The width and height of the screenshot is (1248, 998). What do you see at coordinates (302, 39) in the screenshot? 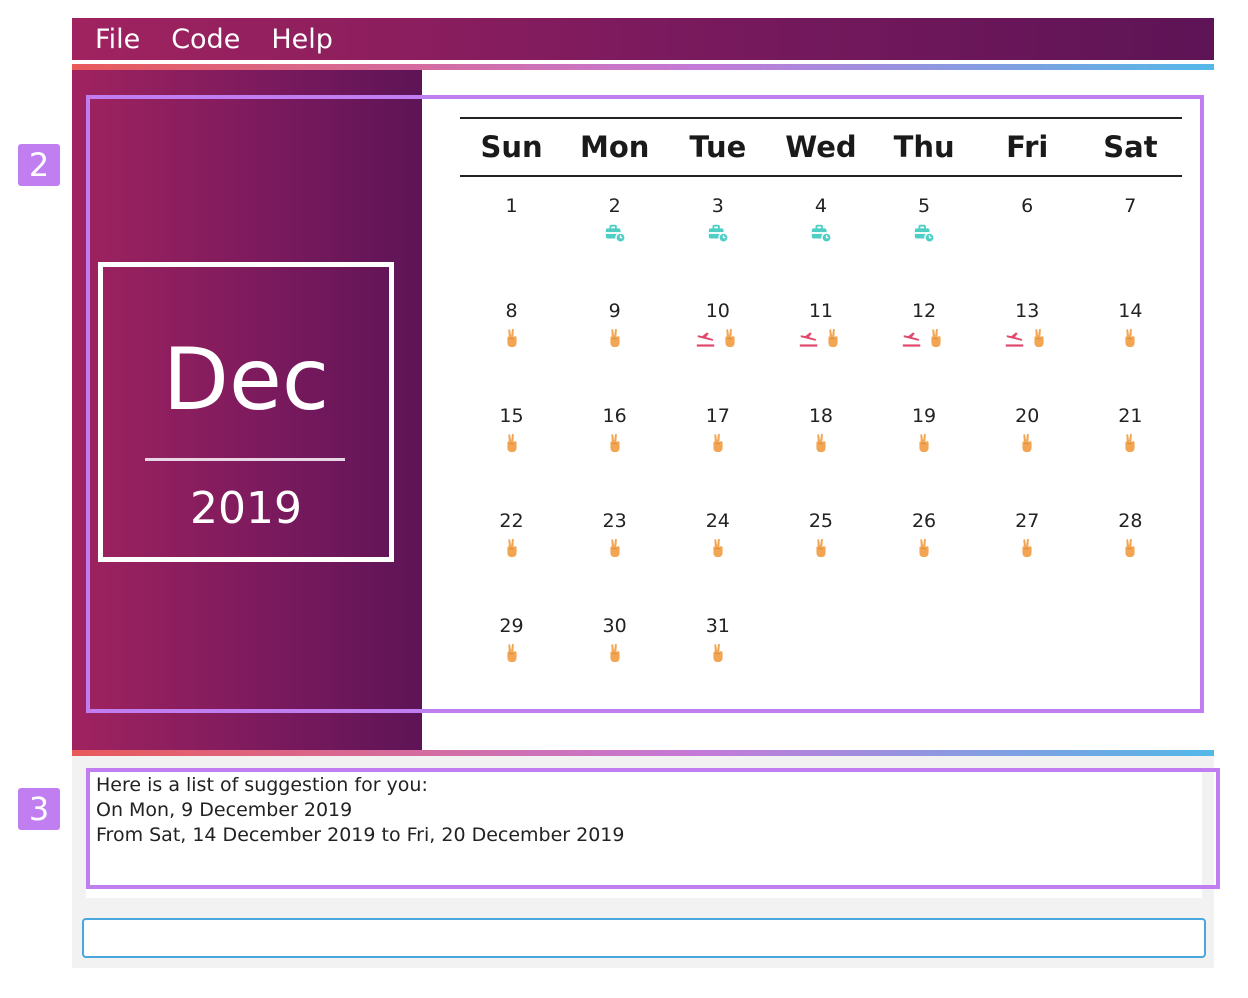
I see `menu-help: Help` at bounding box center [302, 39].